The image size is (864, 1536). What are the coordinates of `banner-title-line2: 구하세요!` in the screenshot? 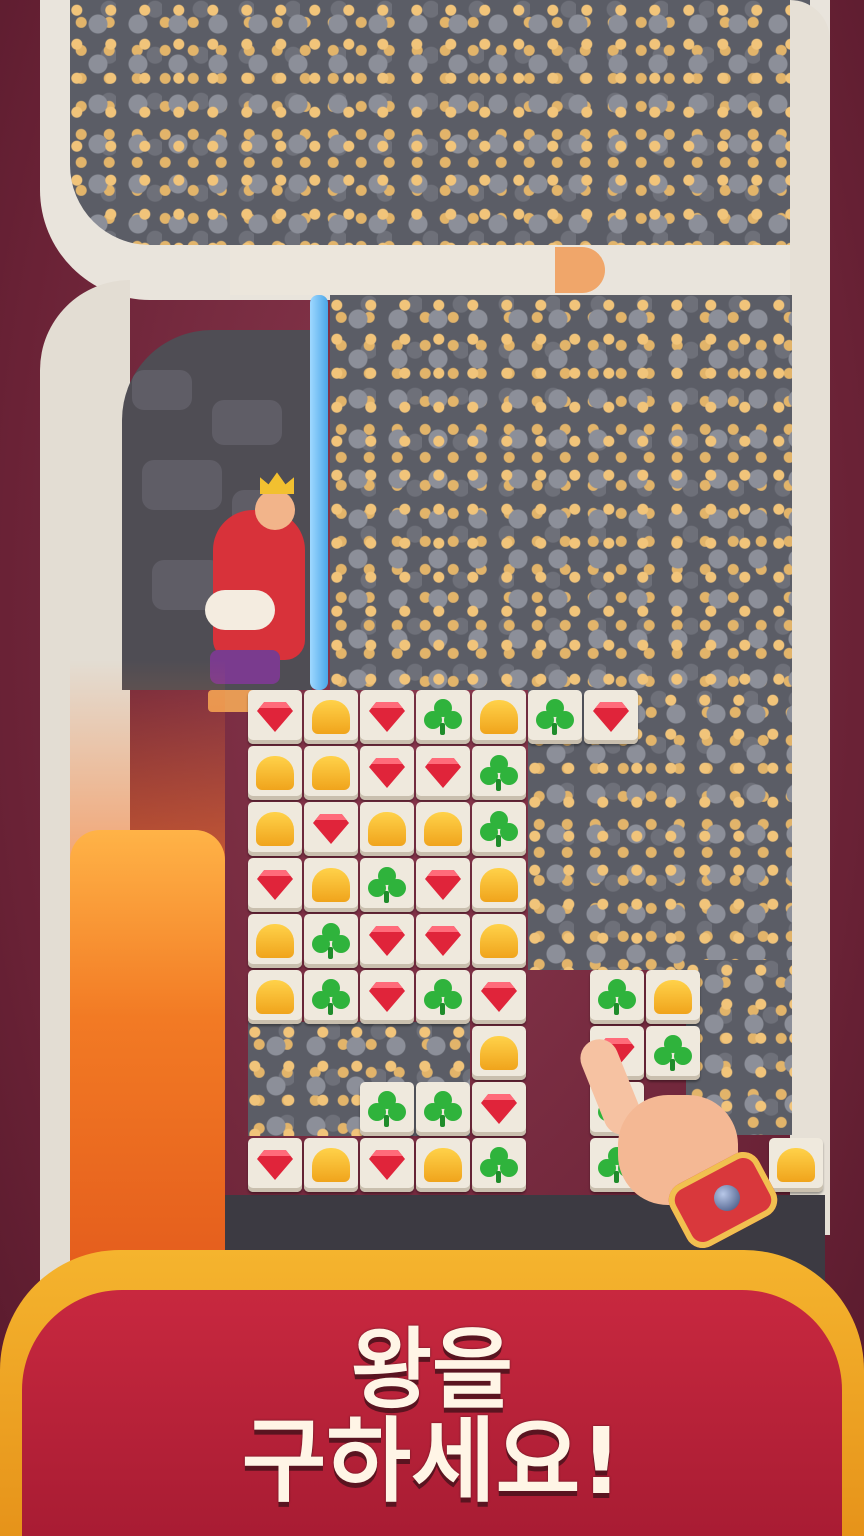 It's located at (432, 1461).